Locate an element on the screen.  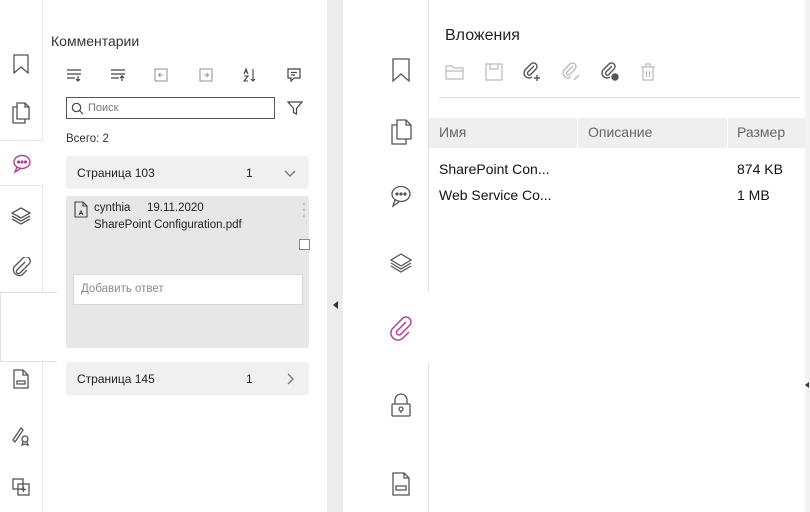
collapse-all-icon is located at coordinates (118, 75).